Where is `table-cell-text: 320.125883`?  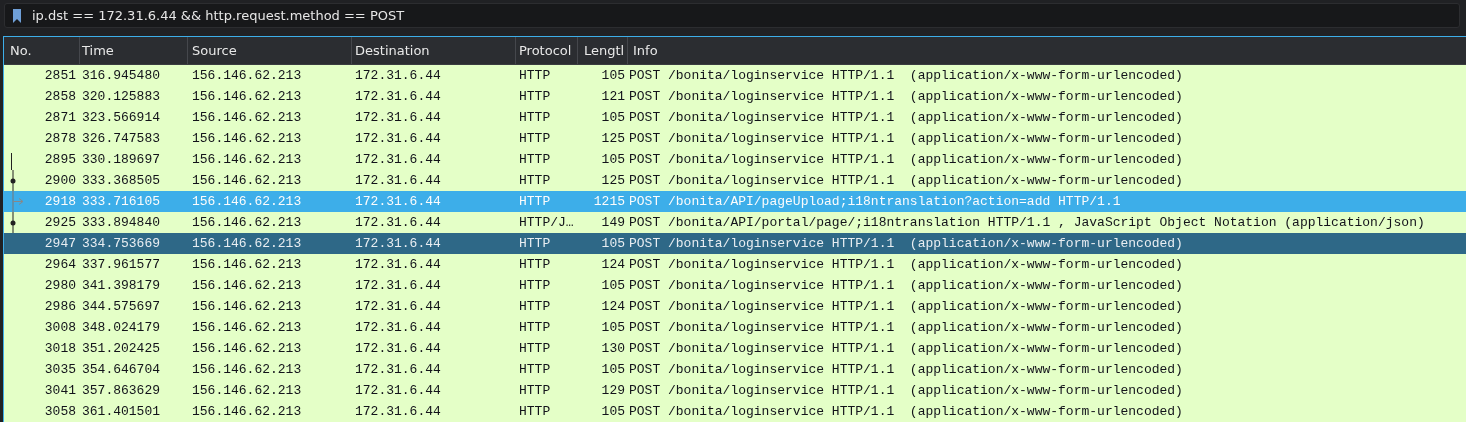 table-cell-text: 320.125883 is located at coordinates (121, 97).